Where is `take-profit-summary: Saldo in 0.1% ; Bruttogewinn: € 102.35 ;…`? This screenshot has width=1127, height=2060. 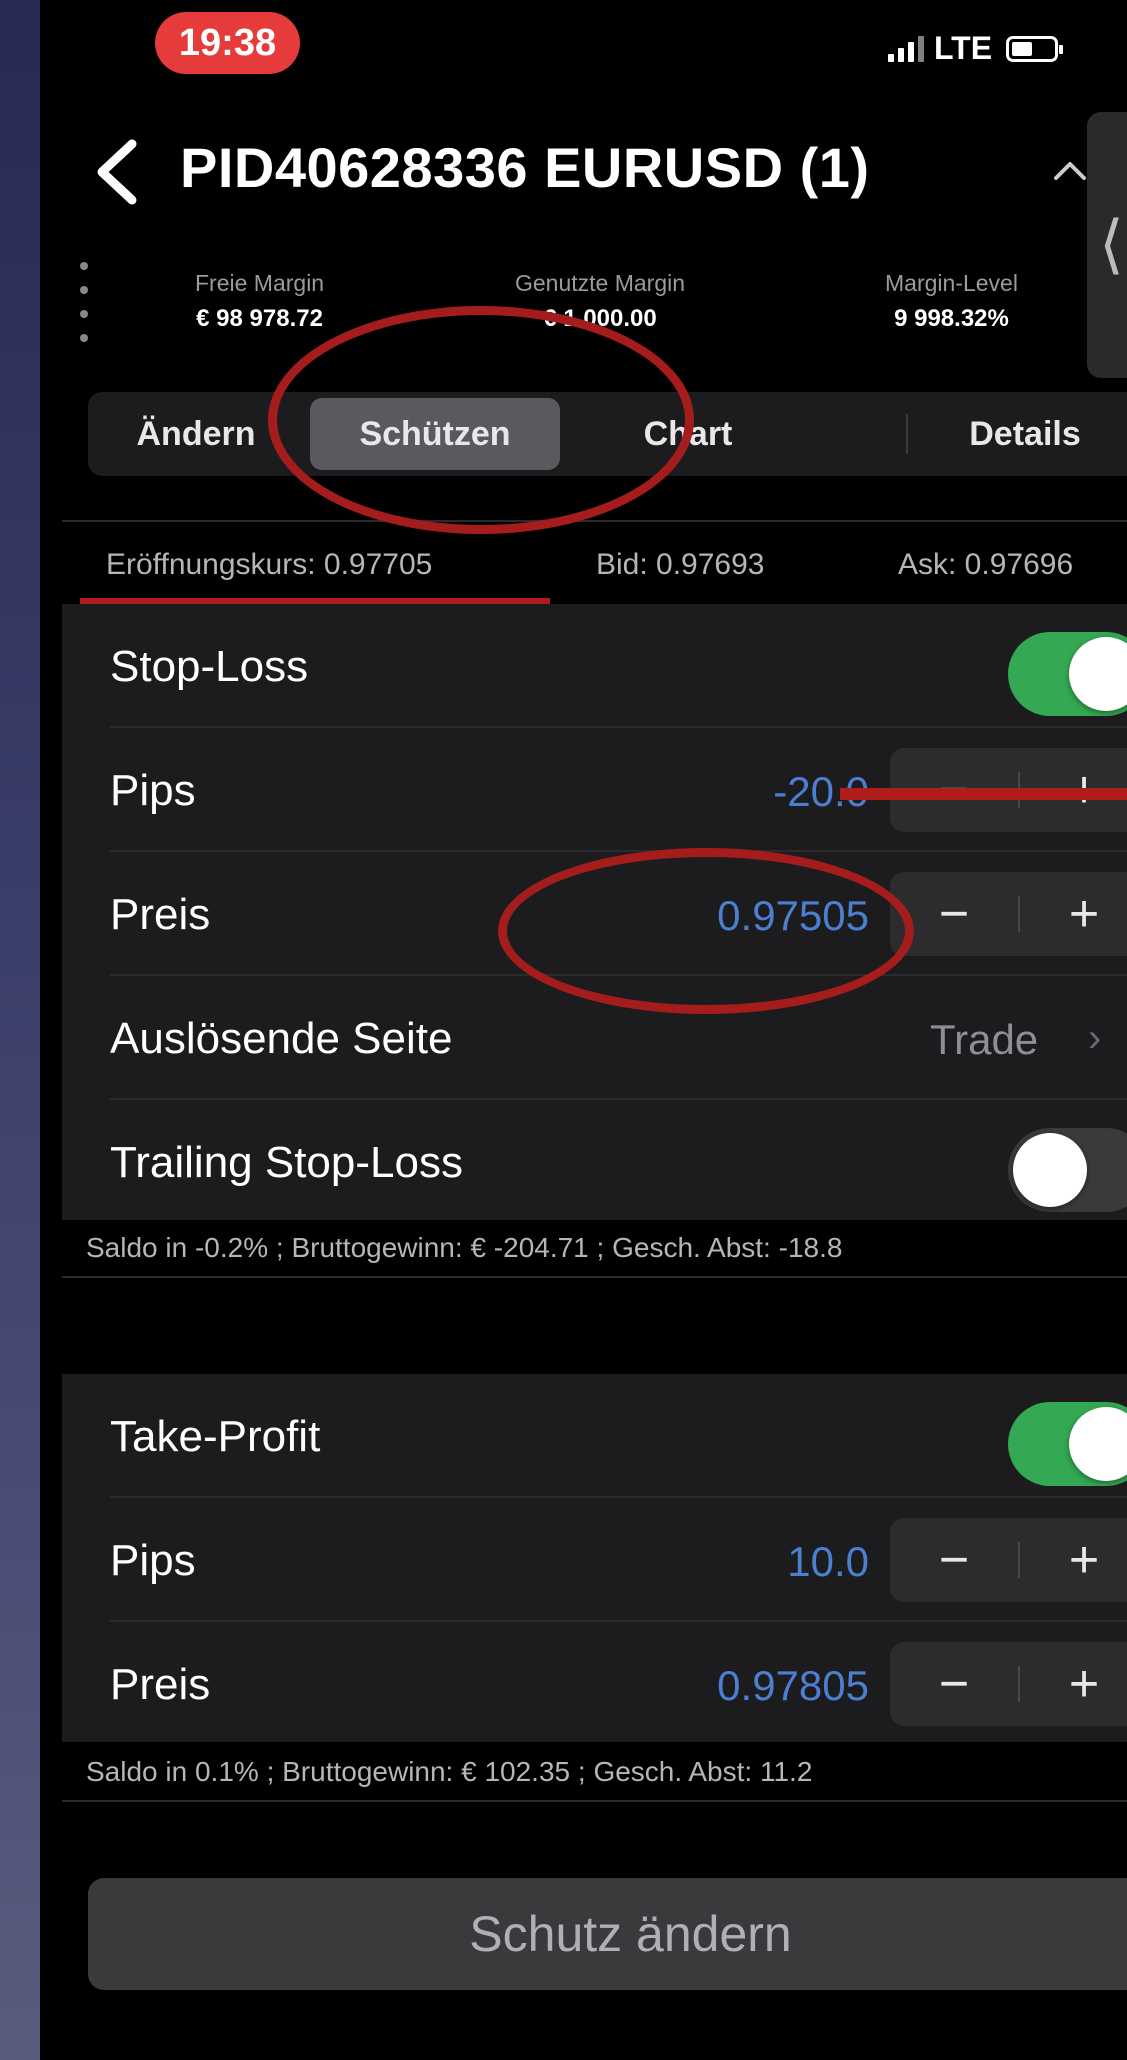
take-profit-summary: Saldo in 0.1% ; Bruttogewinn: € 102.35 ;… is located at coordinates (449, 1771).